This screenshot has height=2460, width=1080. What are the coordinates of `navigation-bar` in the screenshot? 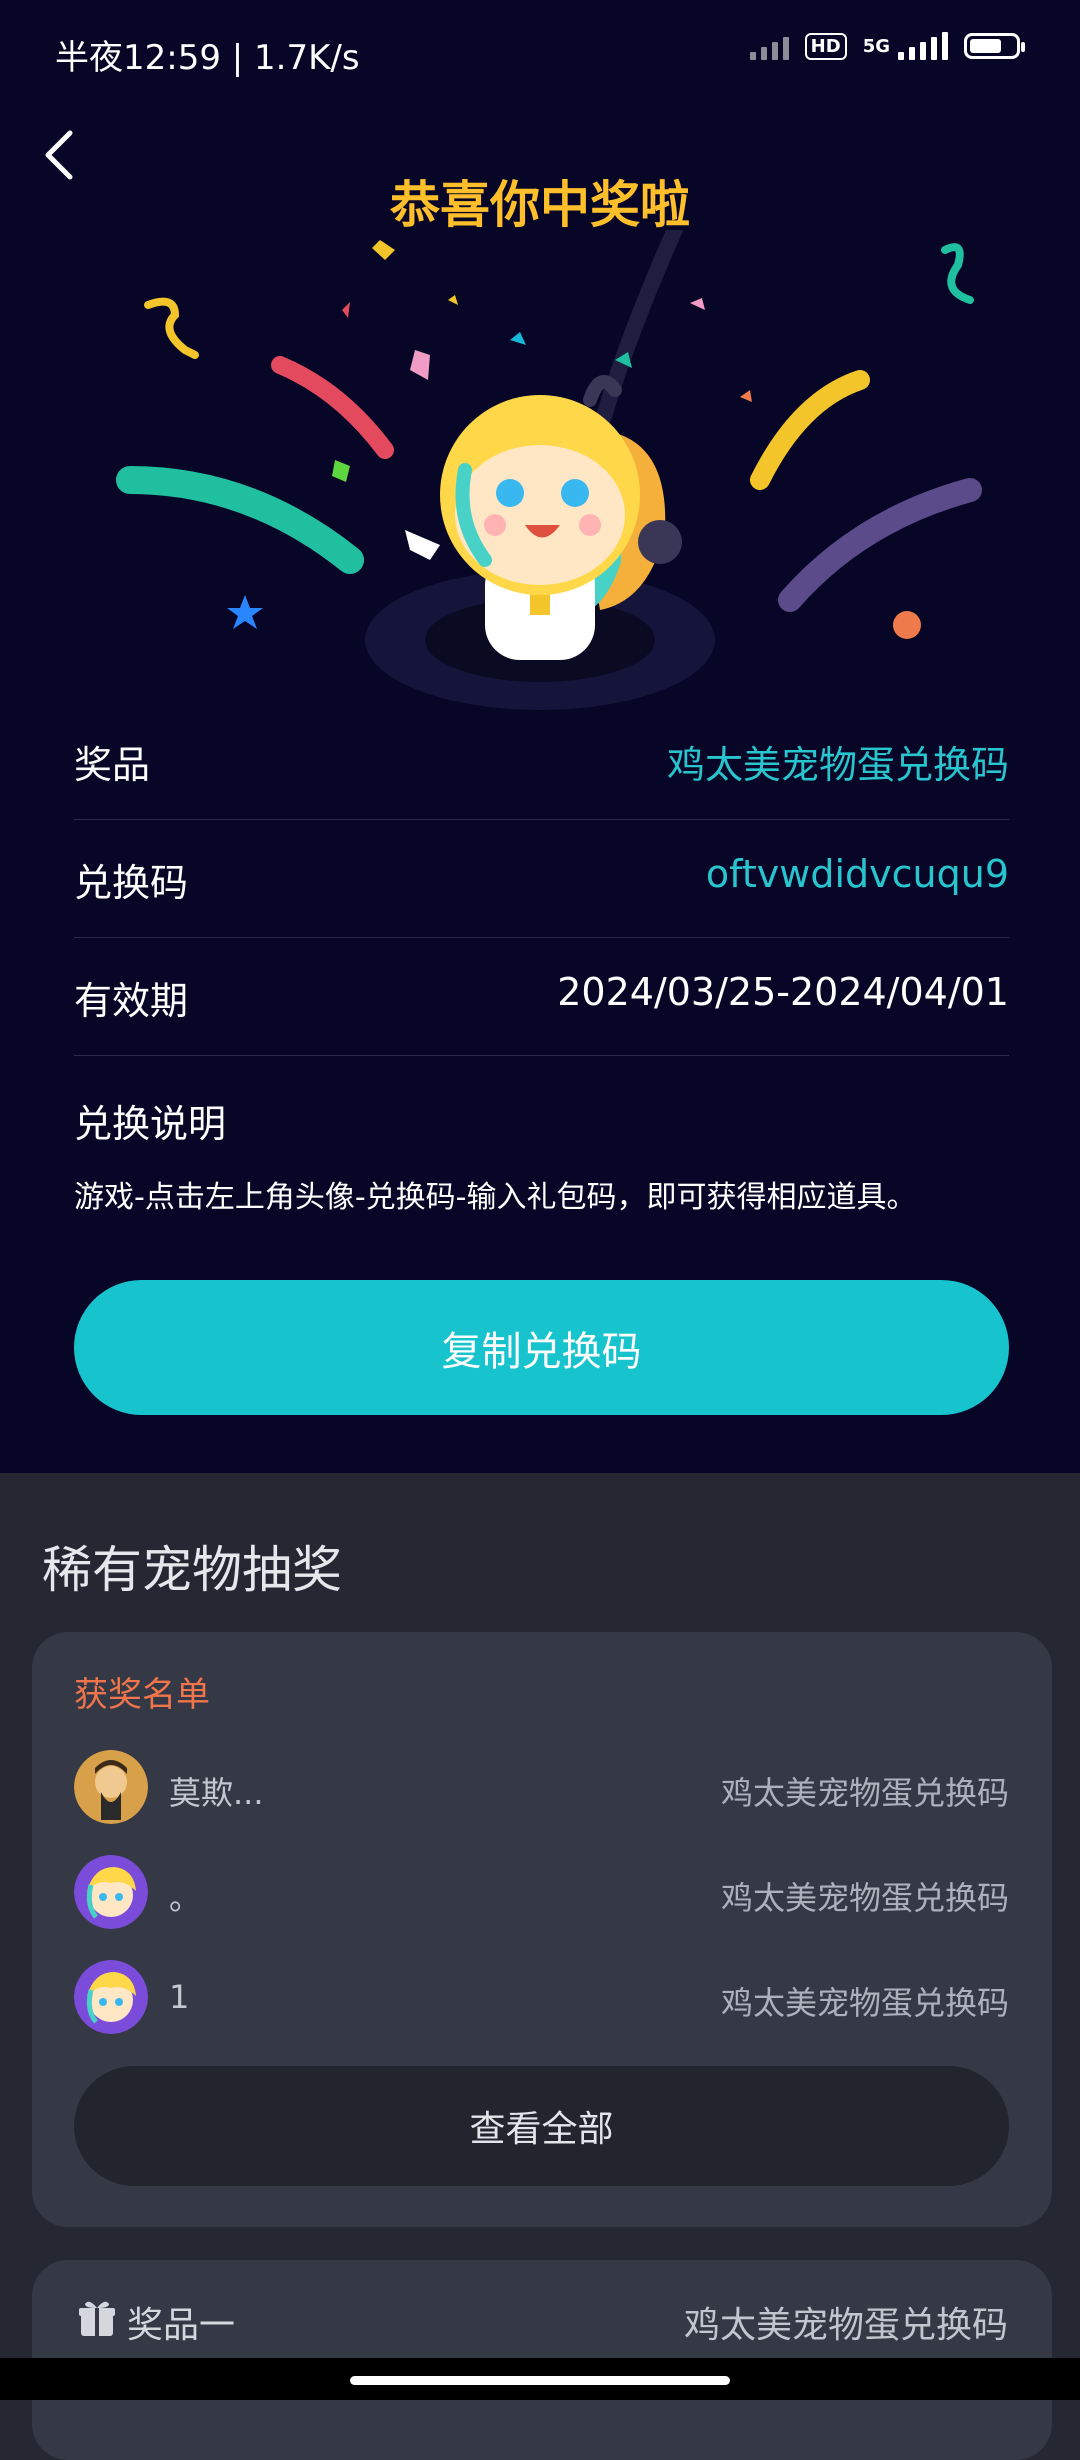 It's located at (540, 2379).